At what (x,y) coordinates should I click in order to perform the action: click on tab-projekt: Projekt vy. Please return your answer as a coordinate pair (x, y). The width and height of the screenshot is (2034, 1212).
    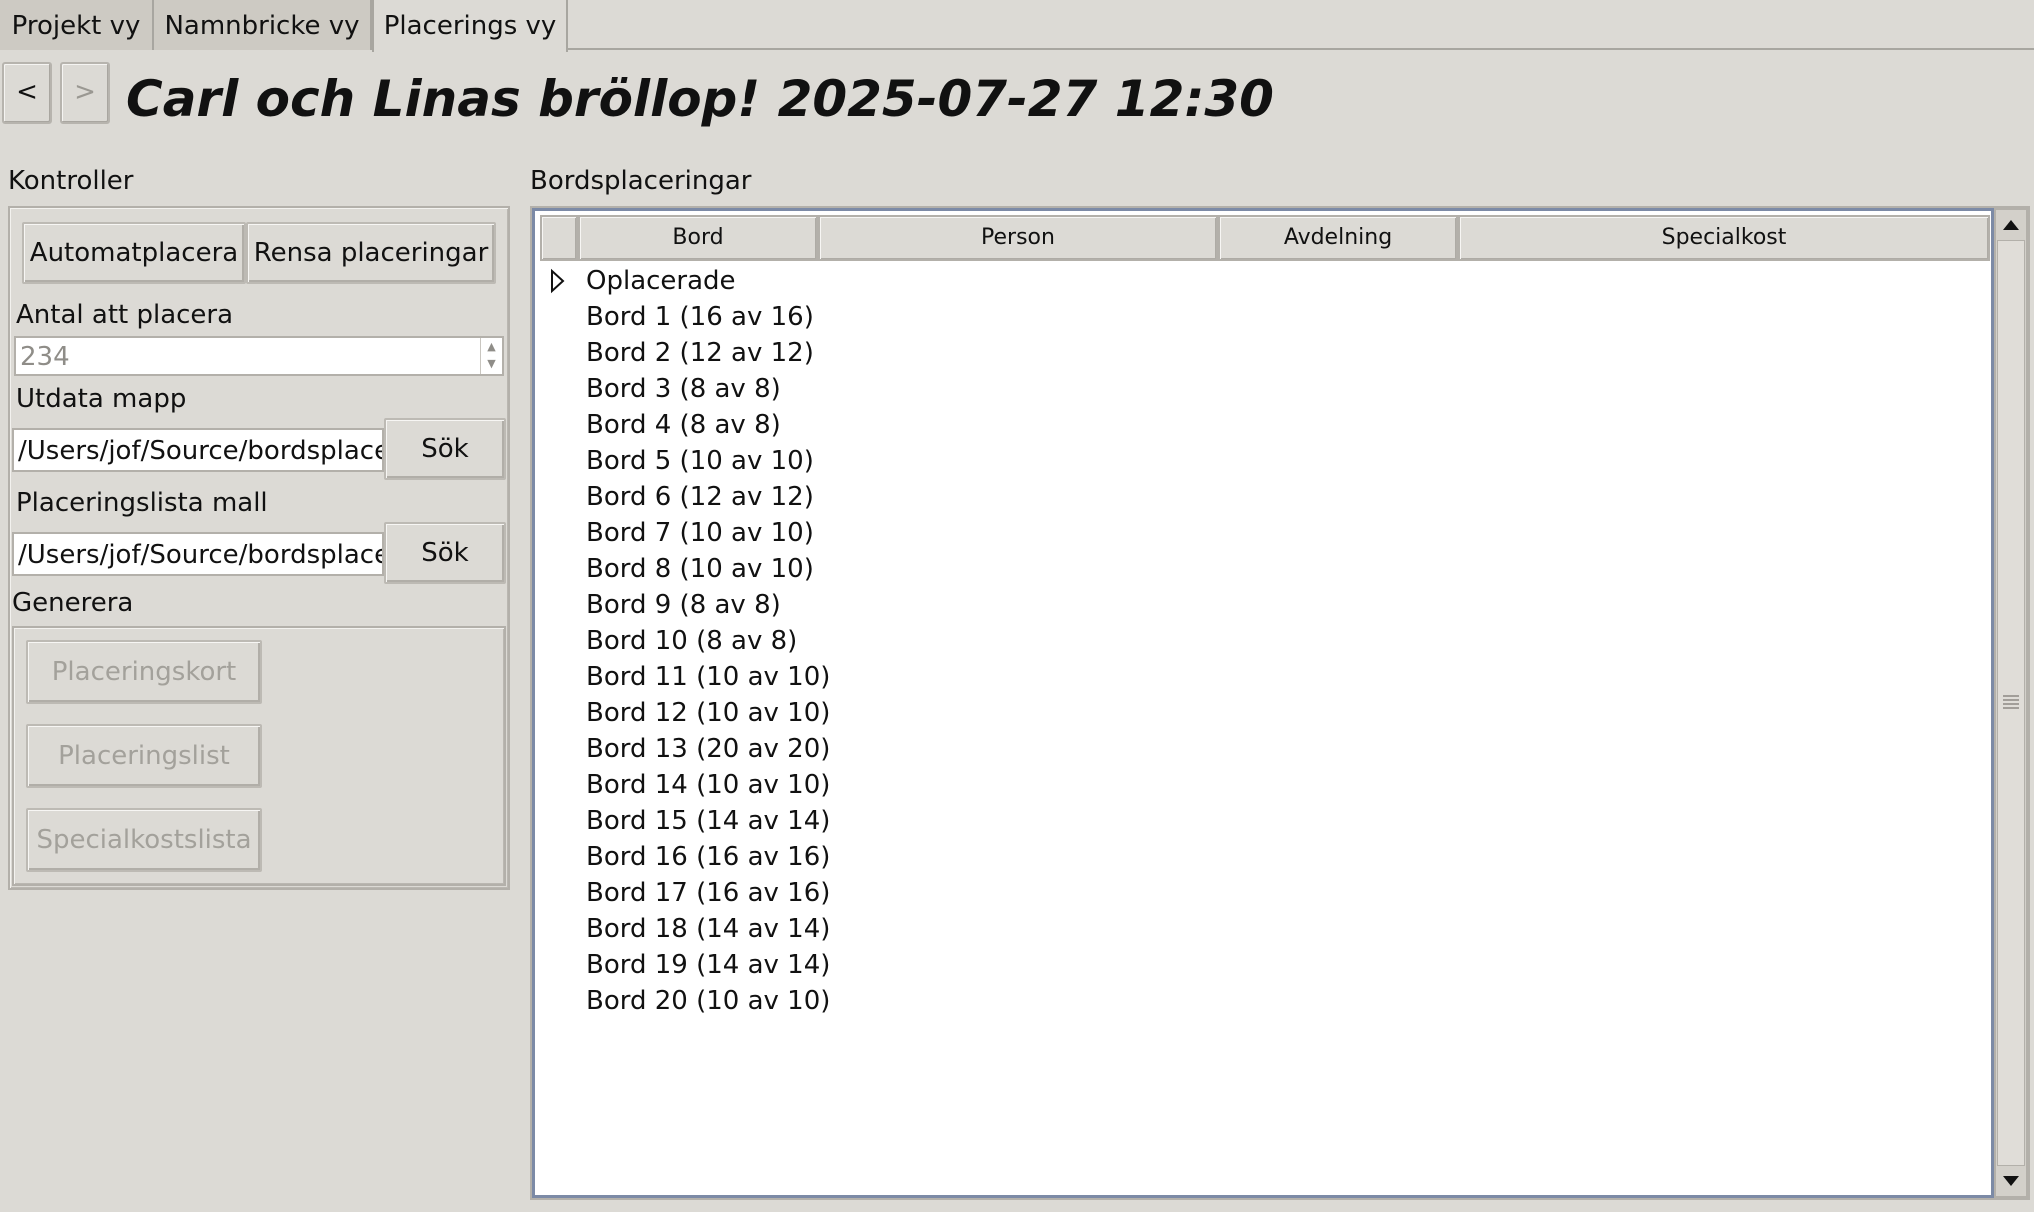
    Looking at the image, I should click on (77, 25).